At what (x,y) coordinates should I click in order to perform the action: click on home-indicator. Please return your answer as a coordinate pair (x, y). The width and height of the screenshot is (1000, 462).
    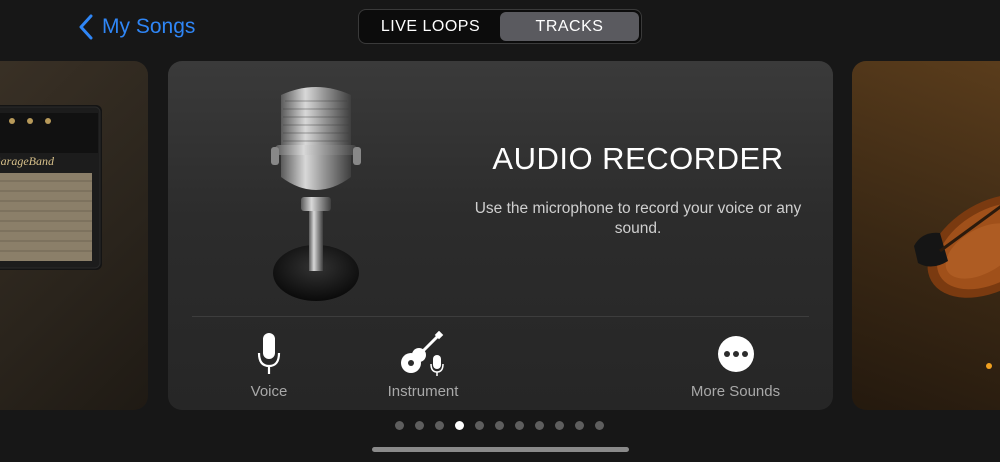
    Looking at the image, I should click on (500, 449).